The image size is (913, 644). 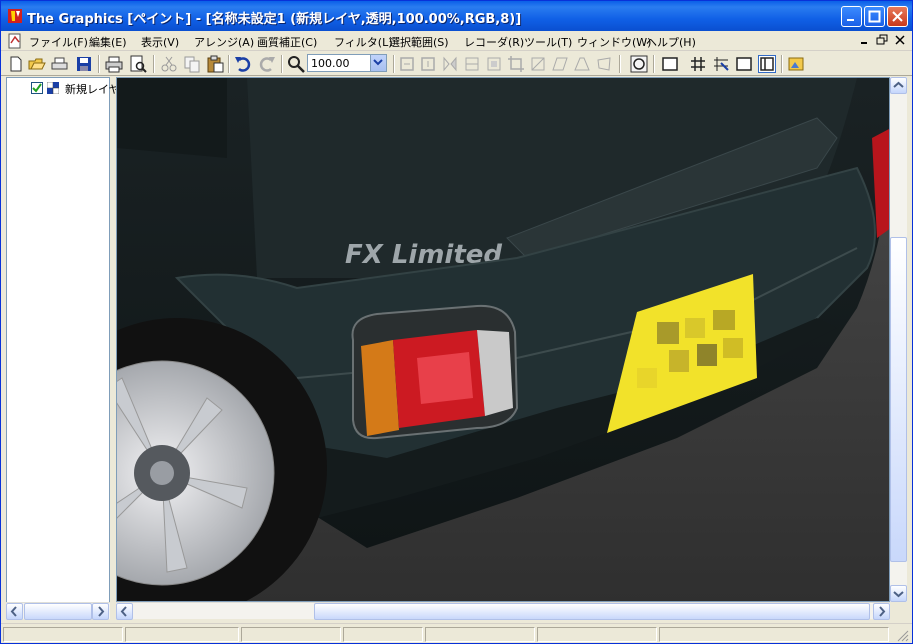 I want to click on undo-button, so click(x=243, y=64).